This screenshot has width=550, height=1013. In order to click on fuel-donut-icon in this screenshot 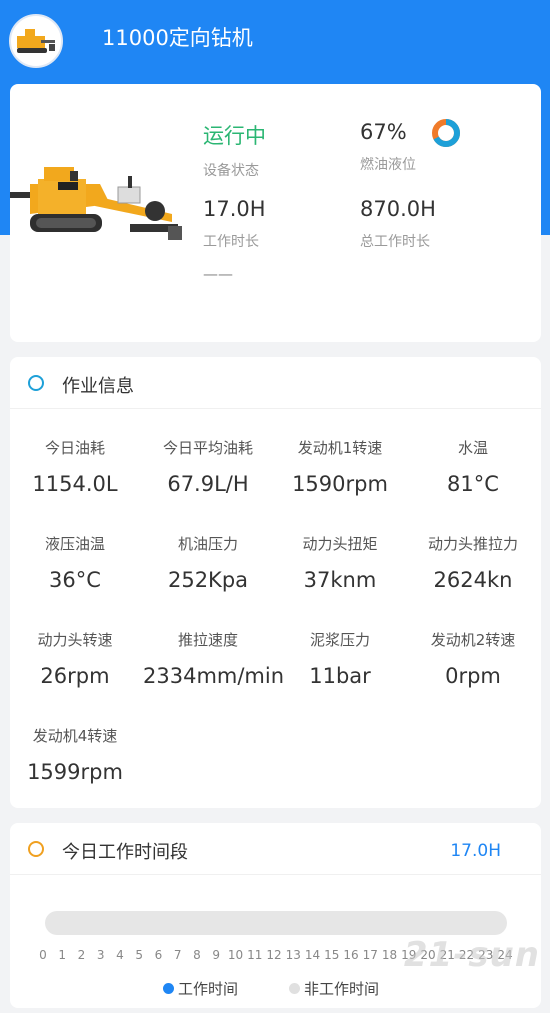, I will do `click(446, 133)`.